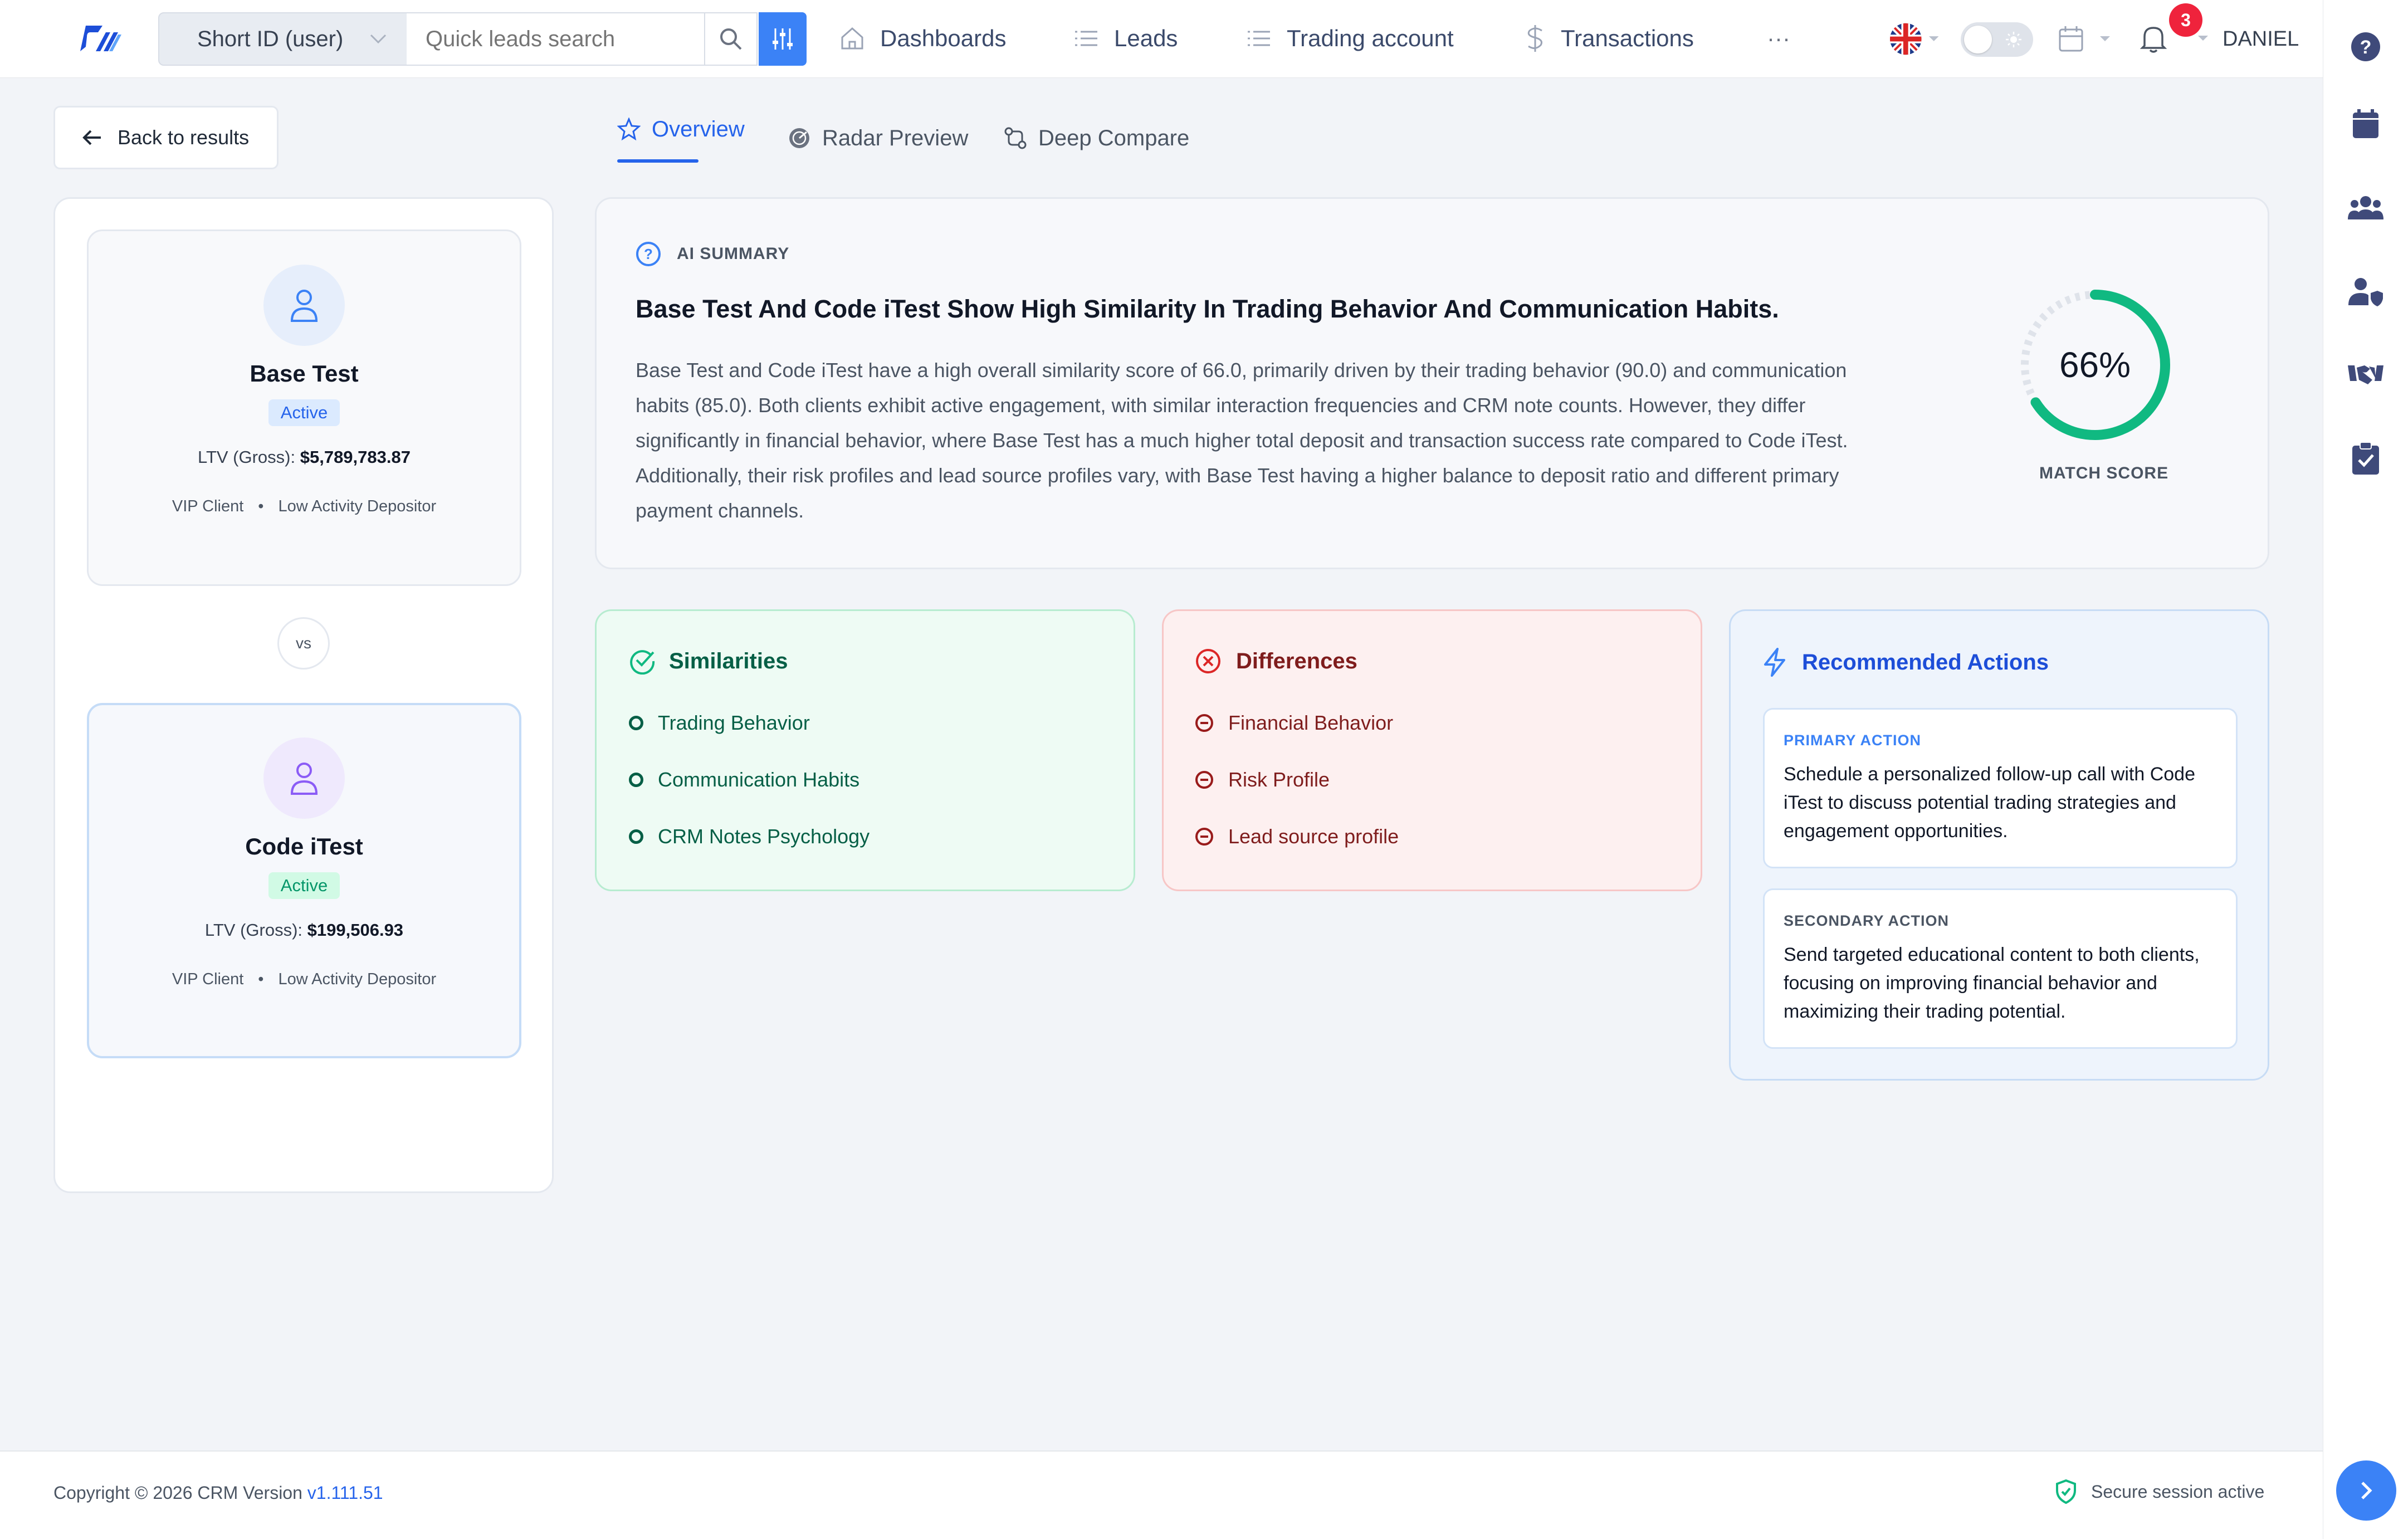  What do you see at coordinates (1096, 138) in the screenshot?
I see `tab-deep-compare: Deep Compare` at bounding box center [1096, 138].